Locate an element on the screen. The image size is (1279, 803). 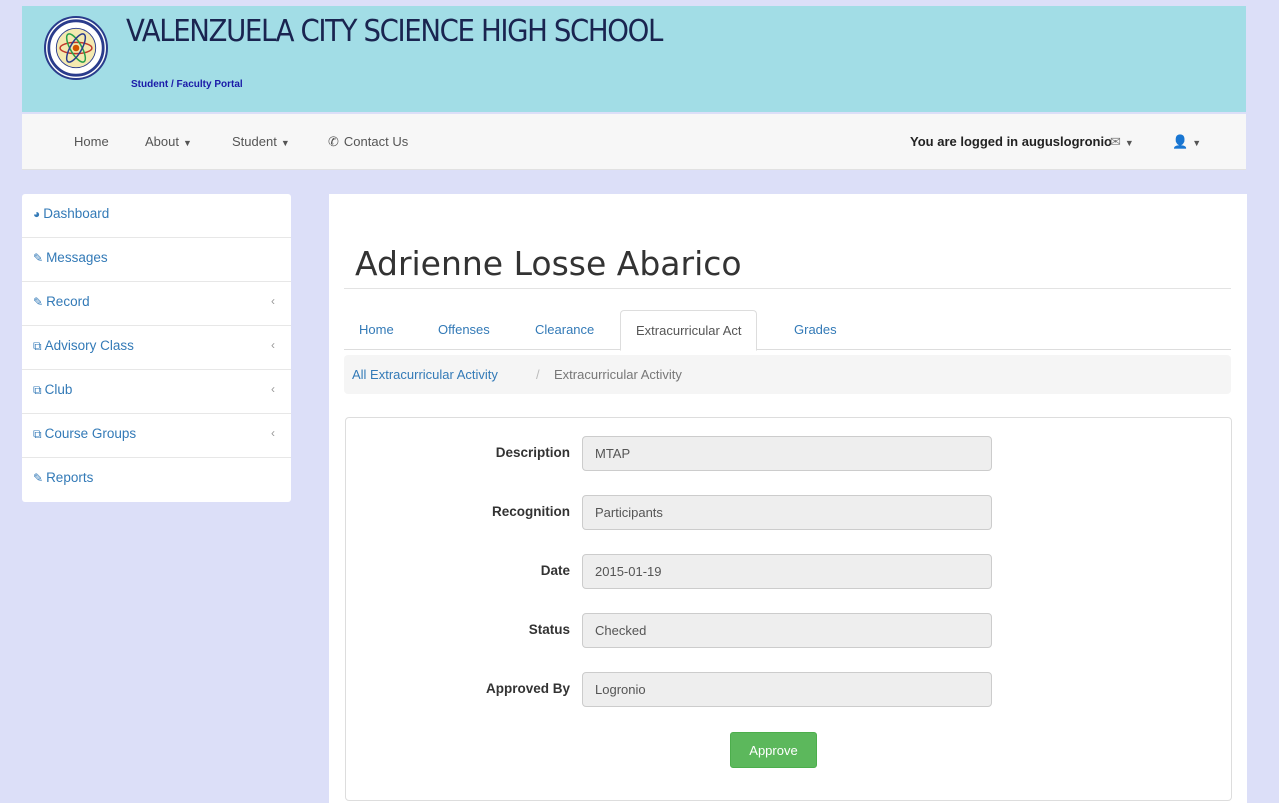
form-row-description: Description is located at coordinates (789, 453).